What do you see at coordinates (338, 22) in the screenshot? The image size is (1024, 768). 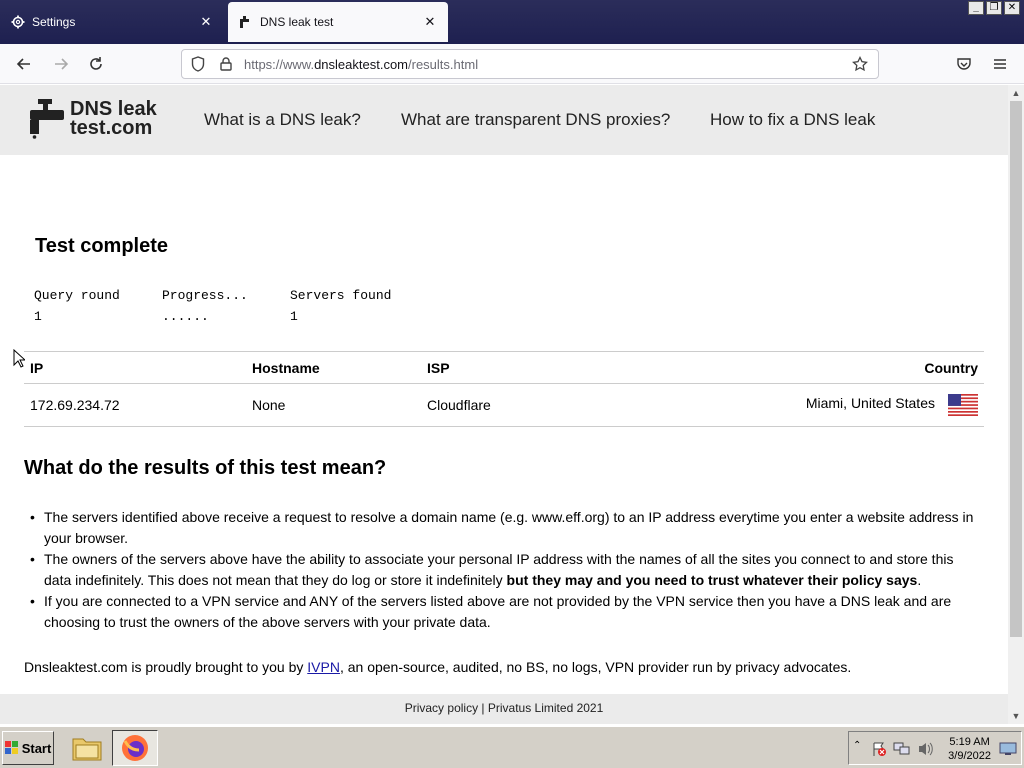 I see `tab-dns-leak-test: DNS leak test ✕` at bounding box center [338, 22].